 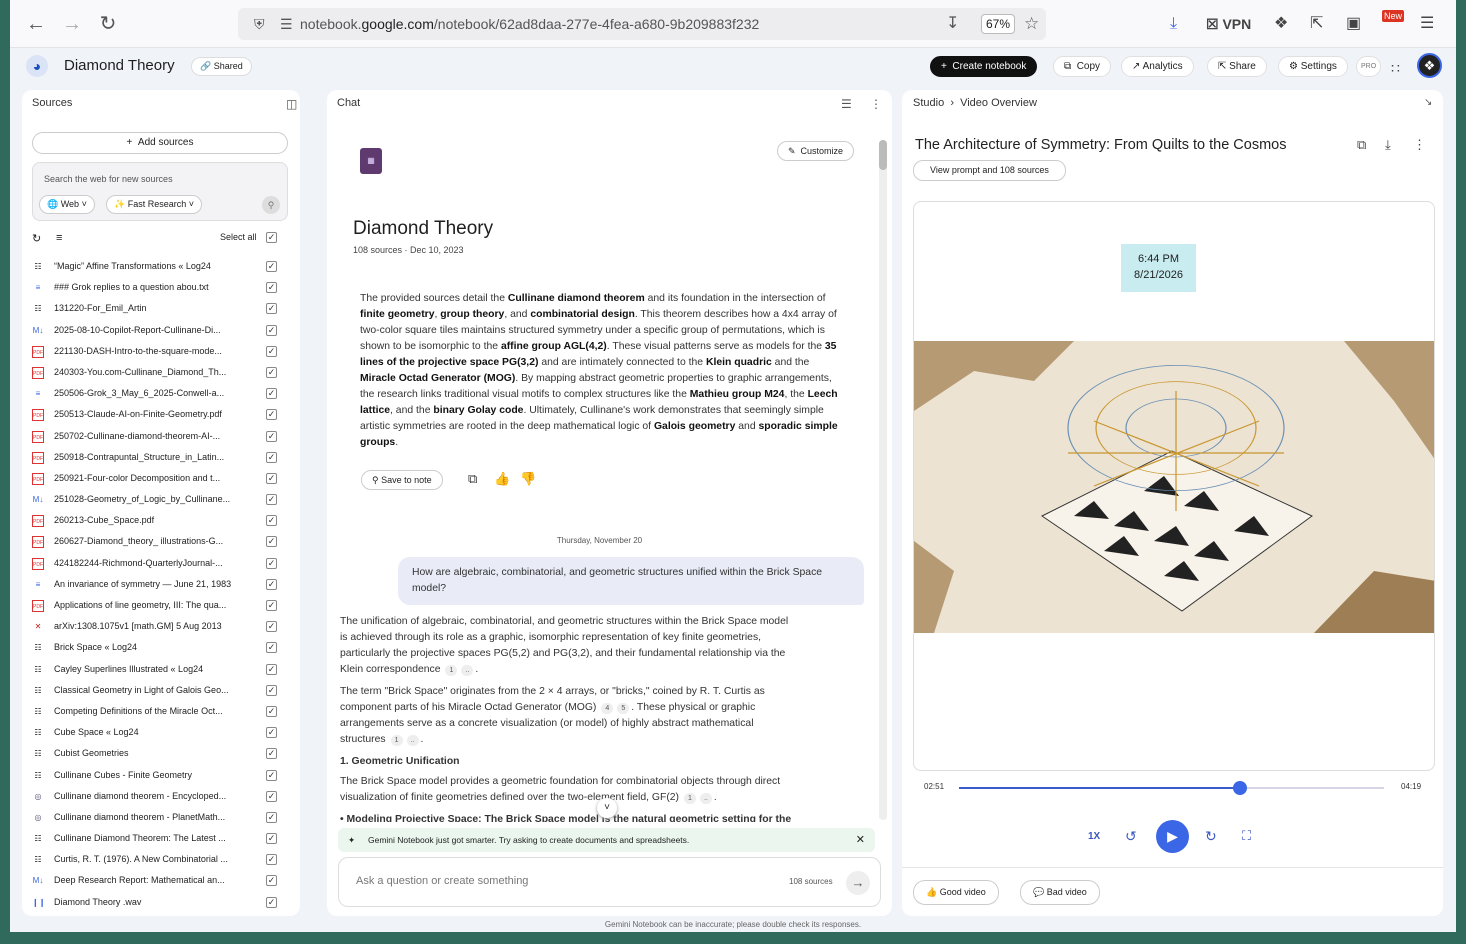 What do you see at coordinates (1211, 836) in the screenshot?
I see `forward-10-icon: ↻` at bounding box center [1211, 836].